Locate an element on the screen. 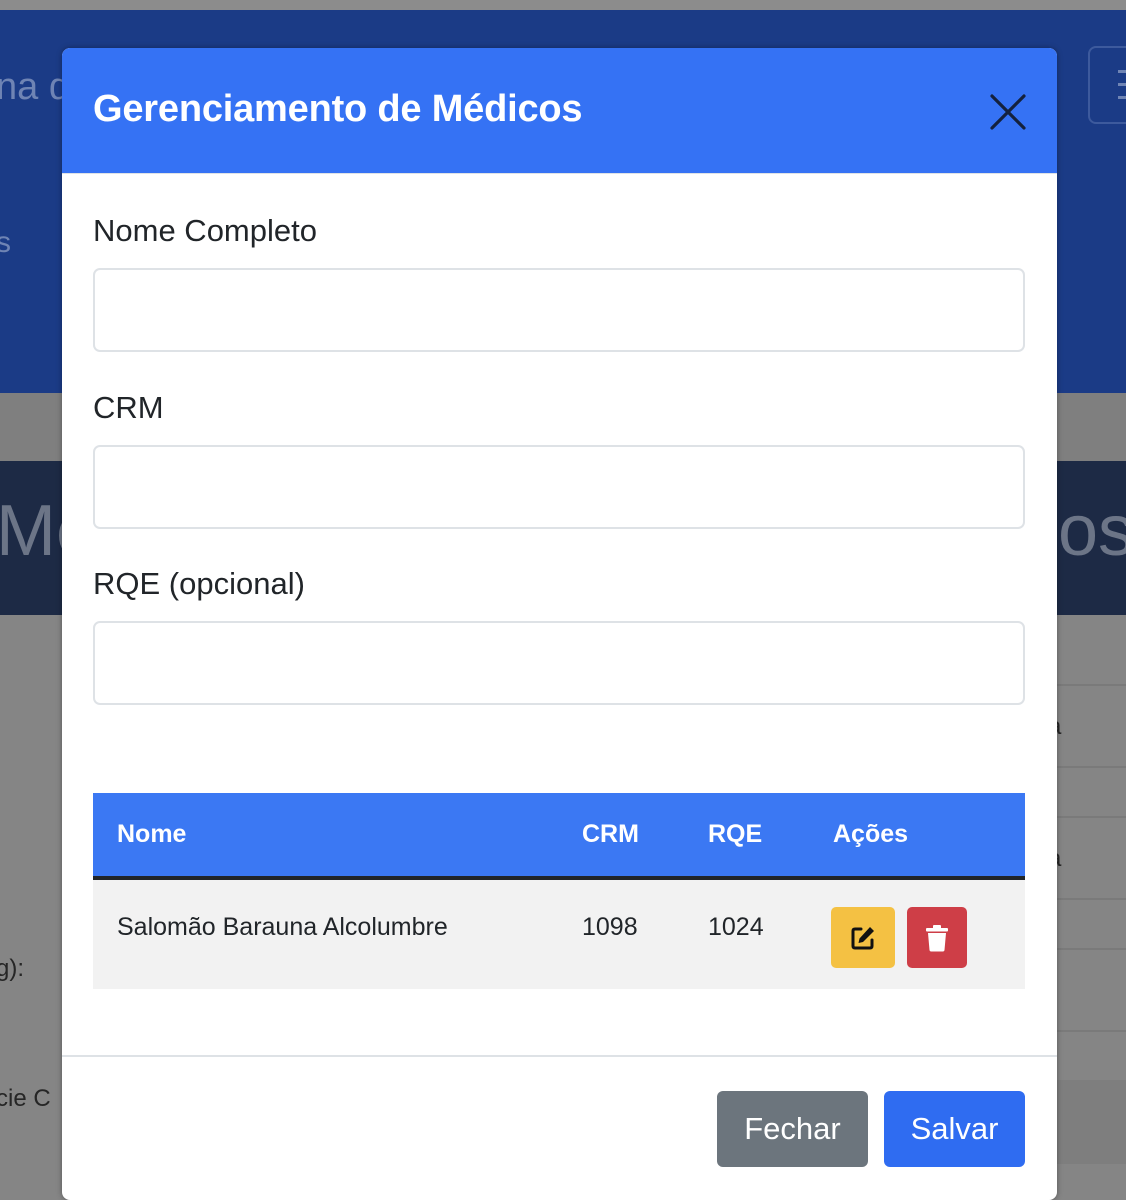 Image resolution: width=1126 pixels, height=1200 pixels. nome-completo-label: Nome Completo is located at coordinates (205, 230).